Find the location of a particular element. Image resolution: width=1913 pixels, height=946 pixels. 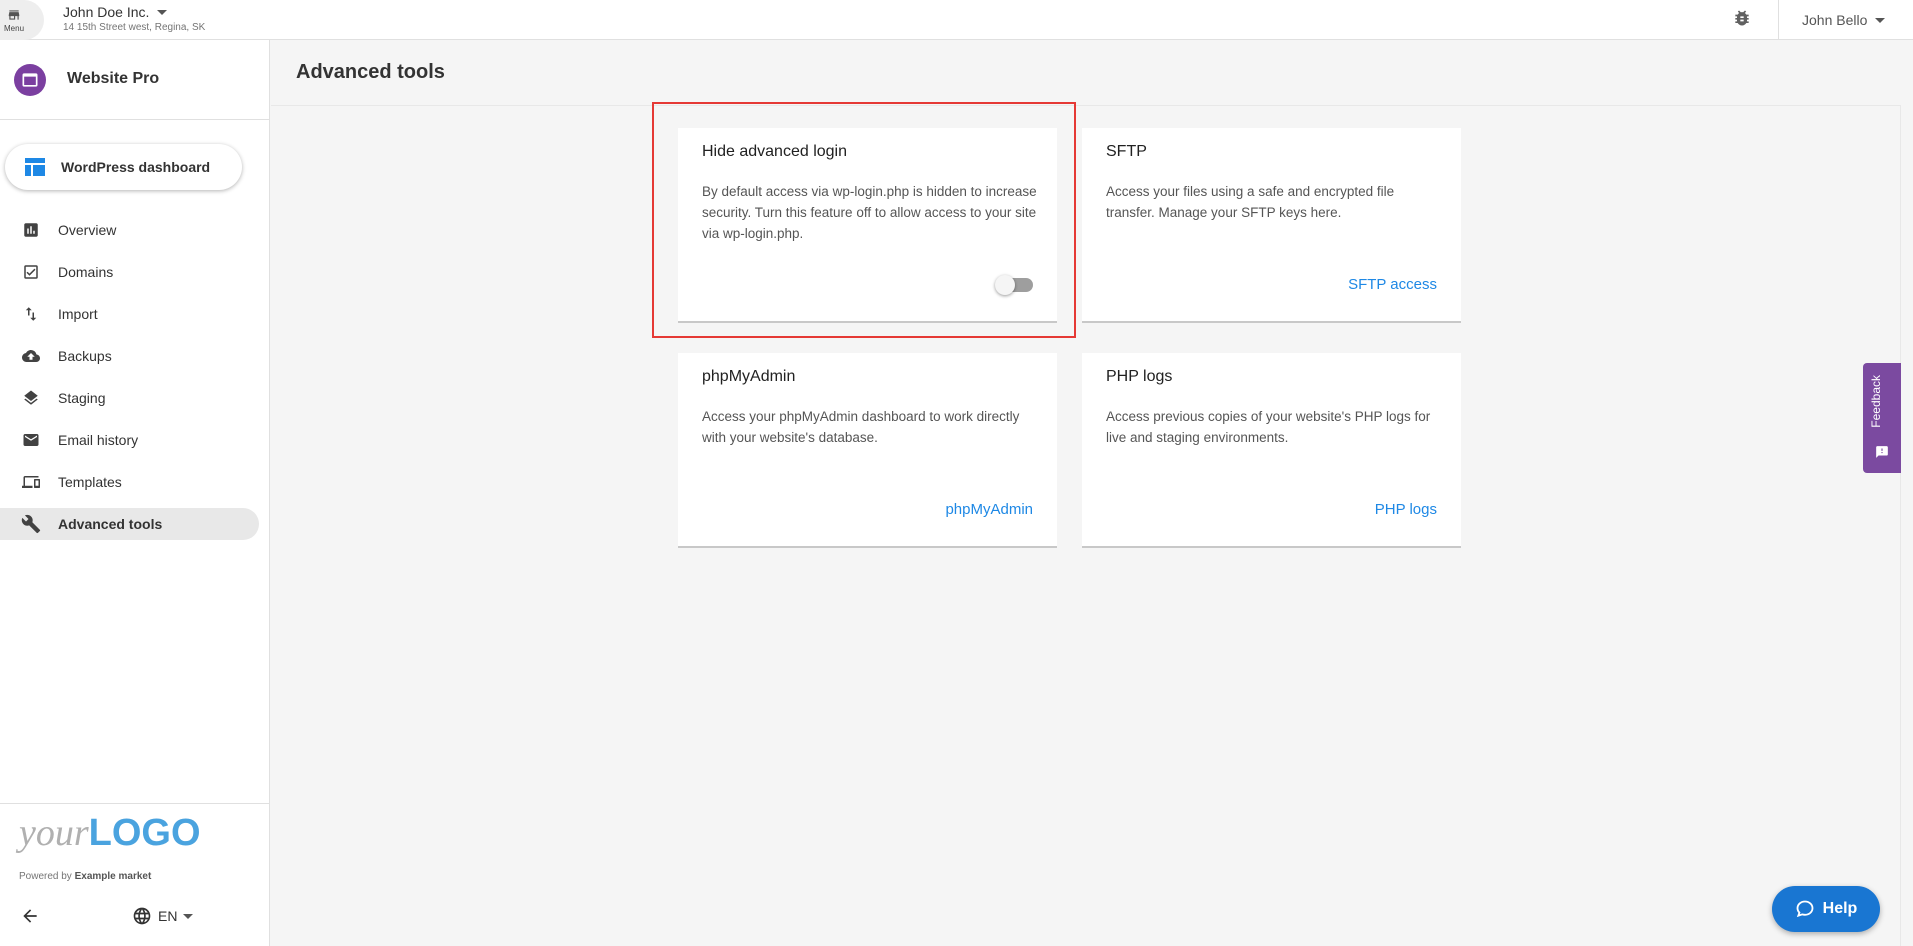

feedback-icon is located at coordinates (1882, 452).